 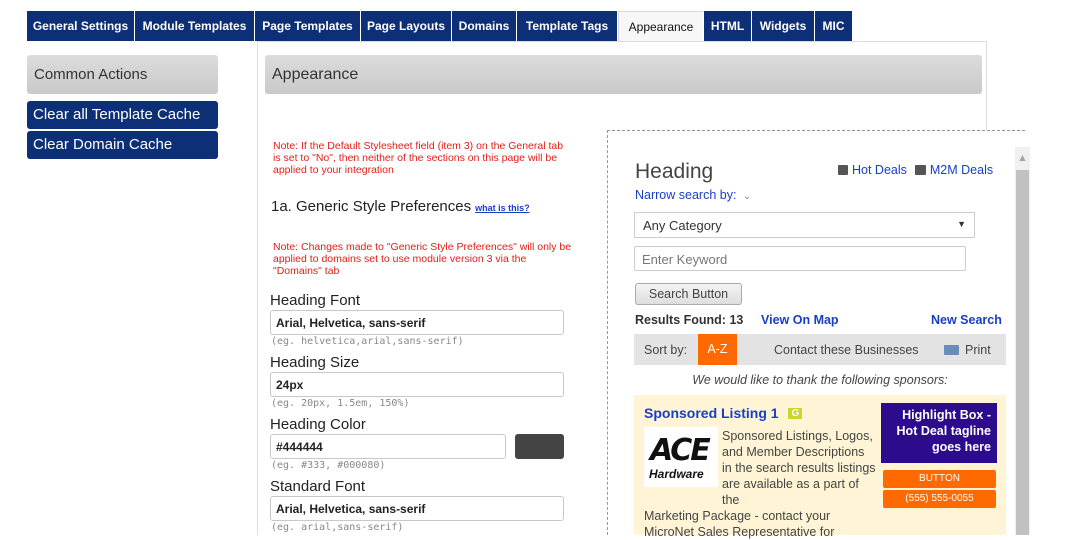 What do you see at coordinates (879, 170) in the screenshot?
I see `hot-deals-link: Hot Deals` at bounding box center [879, 170].